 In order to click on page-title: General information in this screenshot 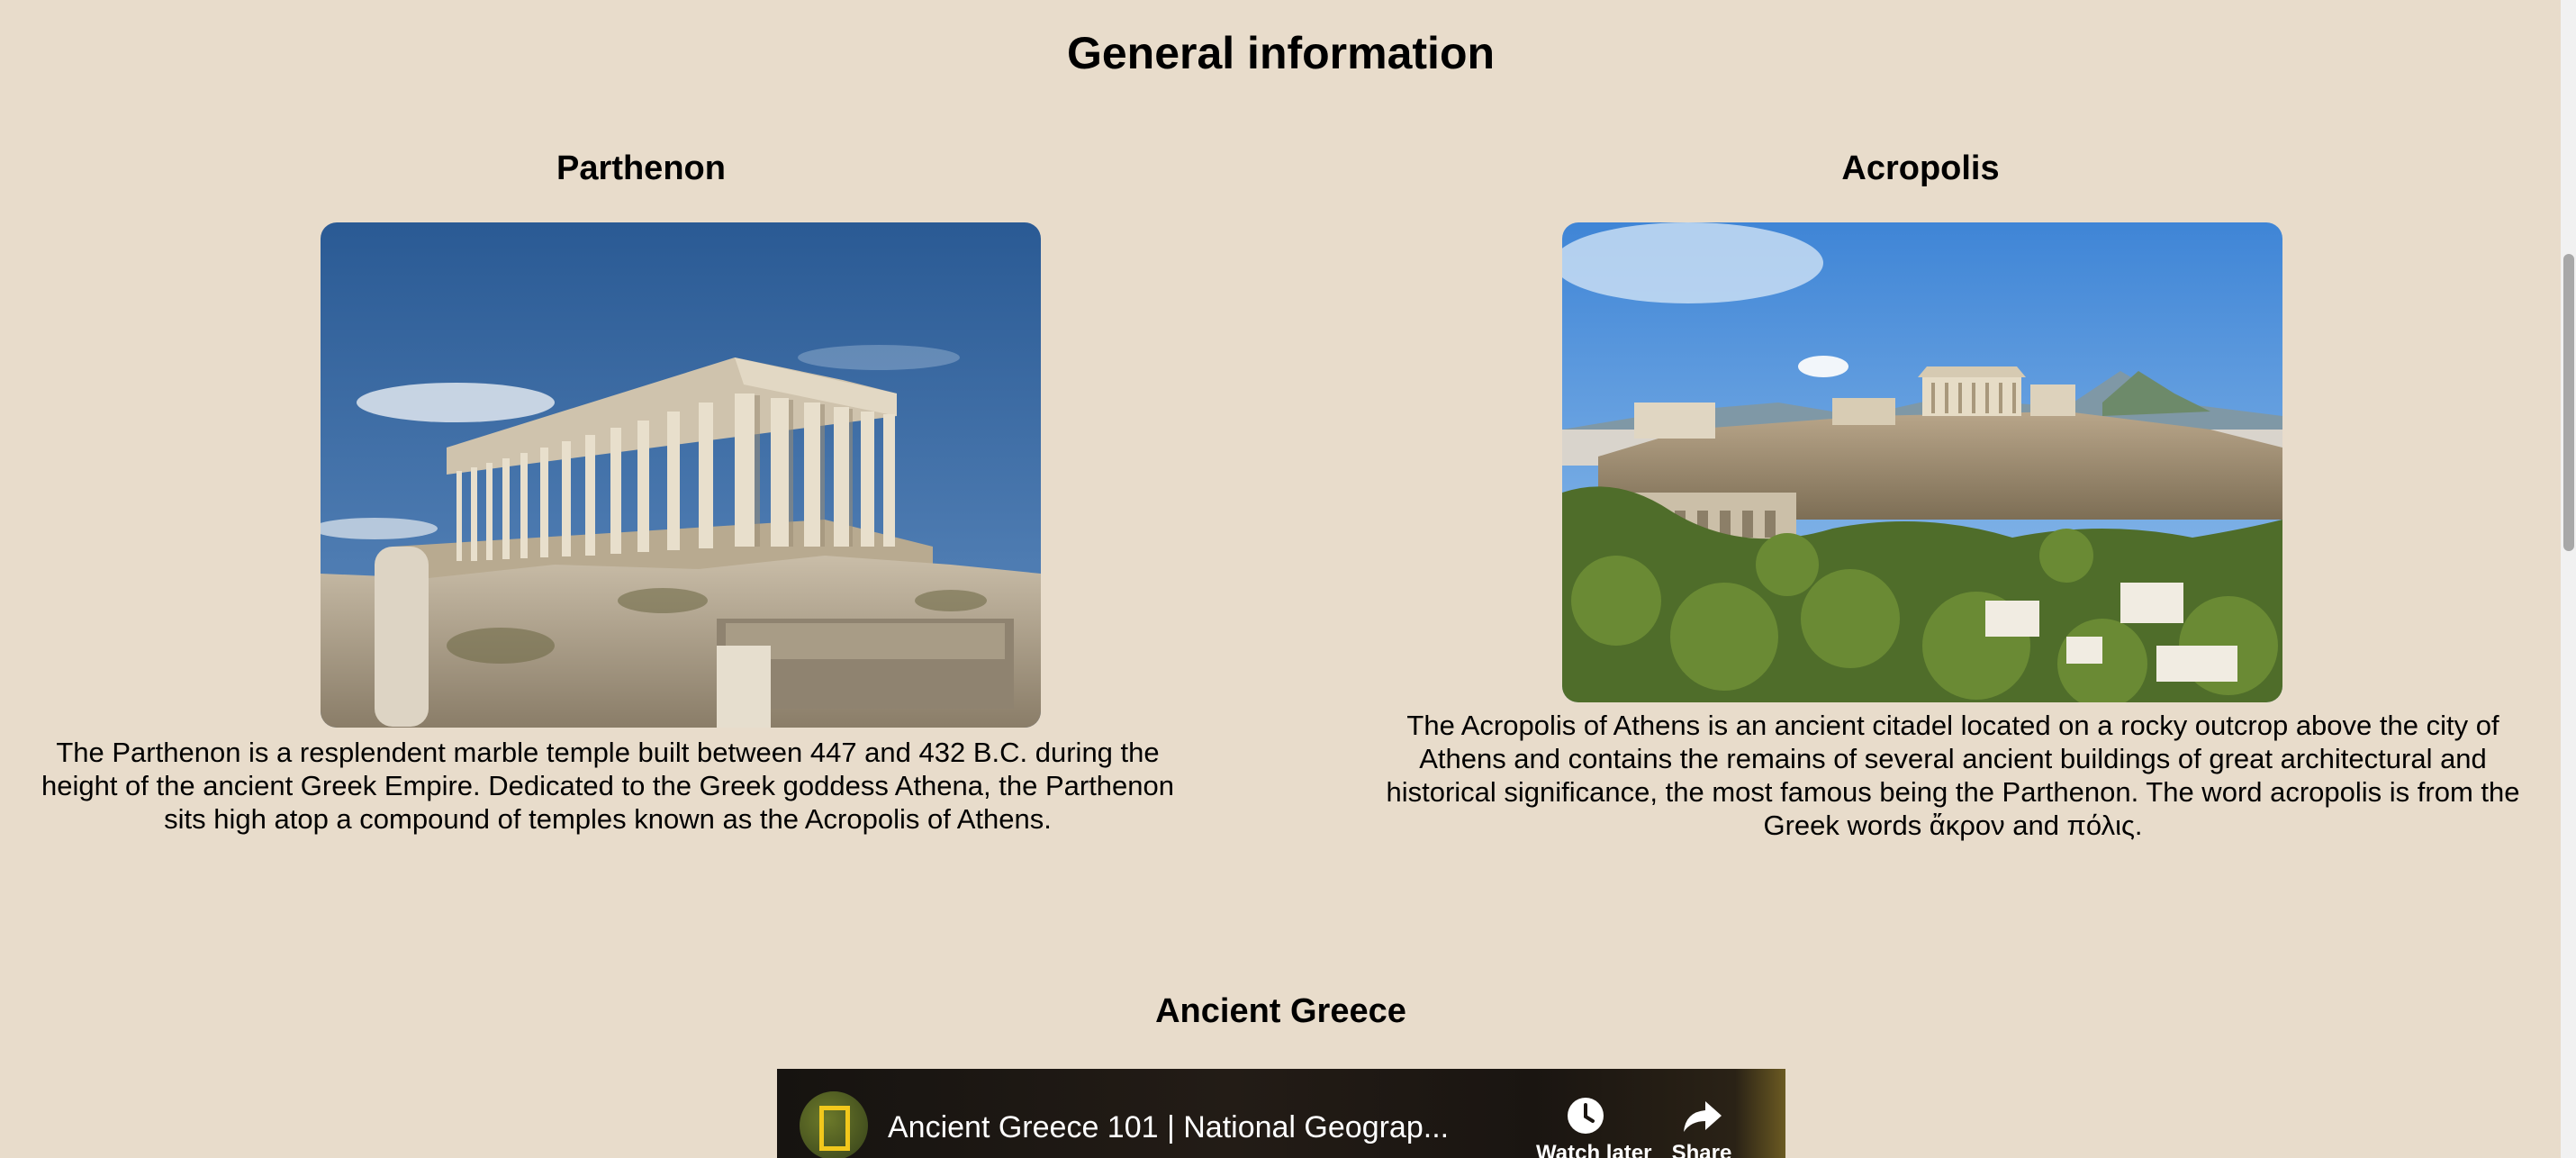, I will do `click(1281, 53)`.